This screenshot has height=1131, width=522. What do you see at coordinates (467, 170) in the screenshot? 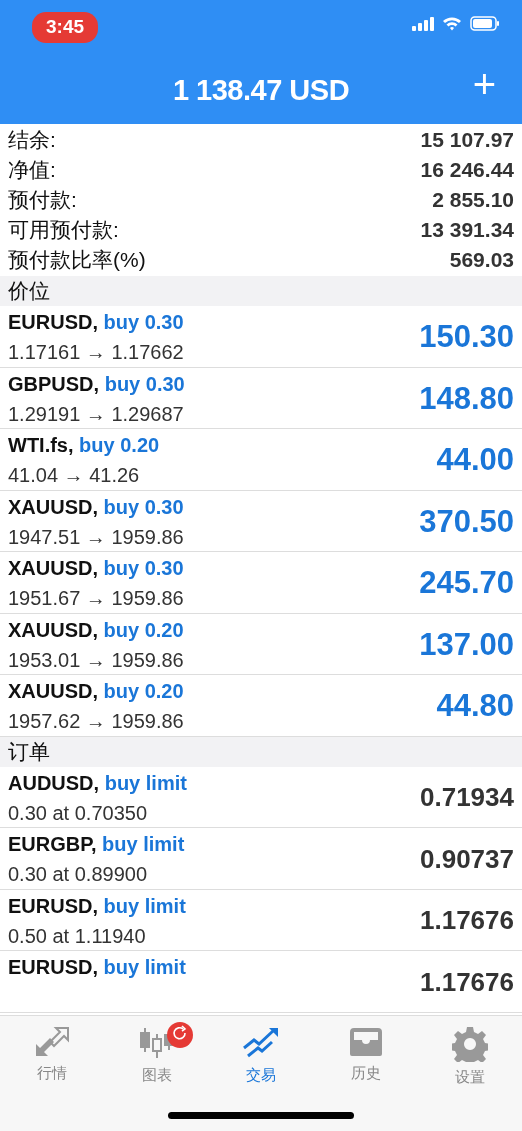
I see `summary-value: 16 246.44` at bounding box center [467, 170].